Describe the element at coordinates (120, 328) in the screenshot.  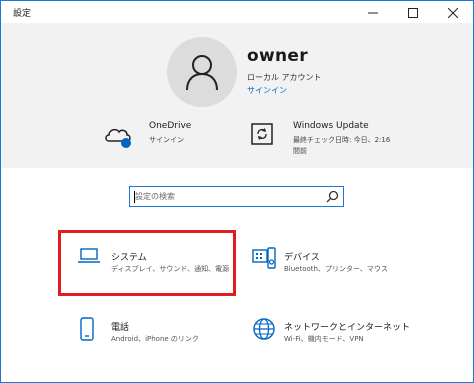
I see `phone-title: 電話` at that location.